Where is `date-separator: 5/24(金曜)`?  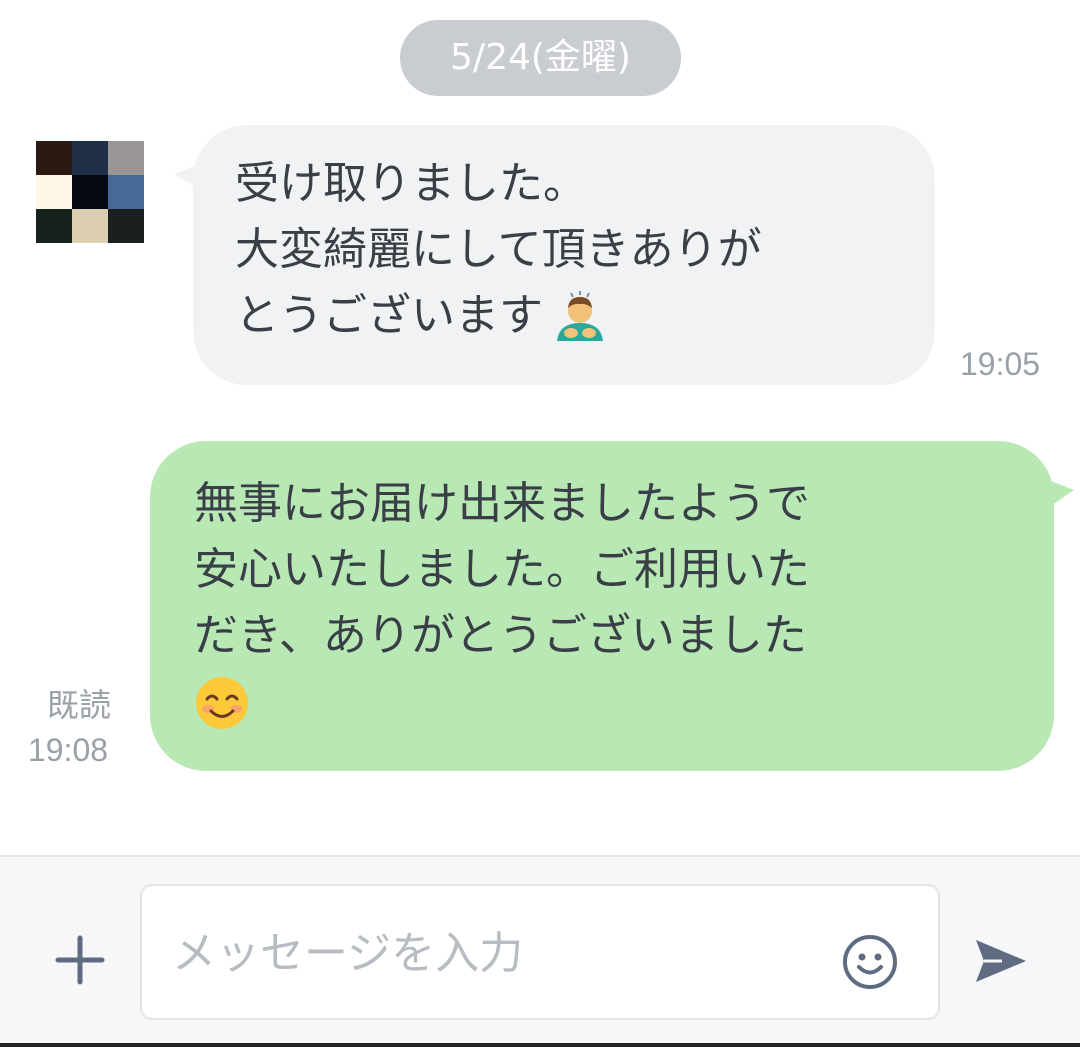
date-separator: 5/24(金曜) is located at coordinates (540, 58).